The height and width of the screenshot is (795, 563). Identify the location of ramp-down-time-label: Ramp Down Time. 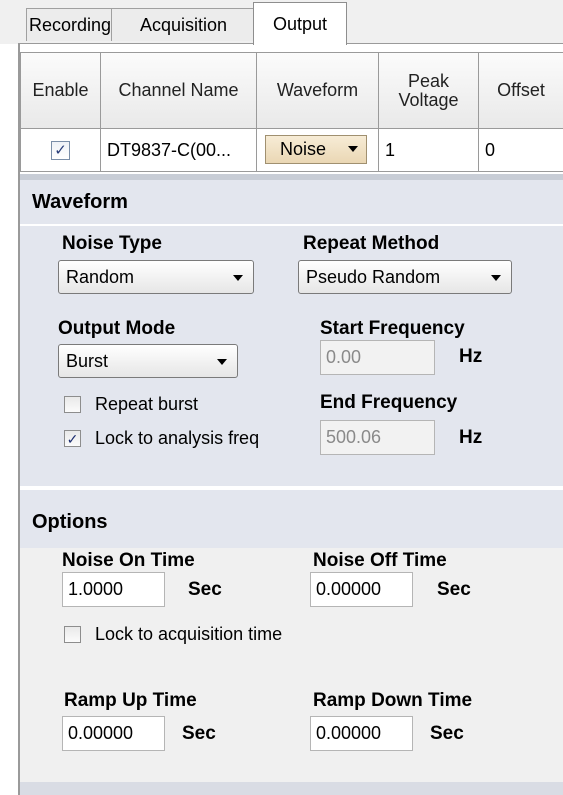
(393, 700).